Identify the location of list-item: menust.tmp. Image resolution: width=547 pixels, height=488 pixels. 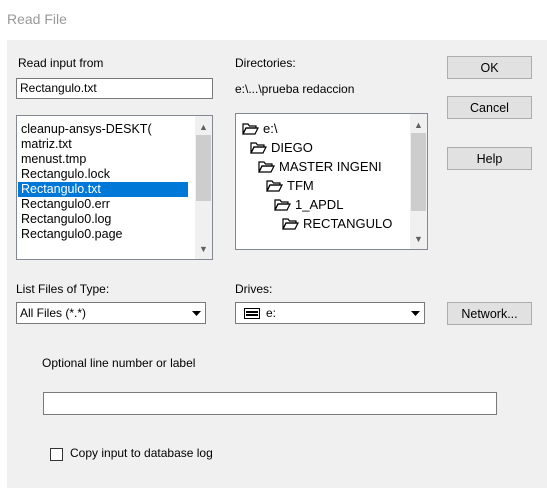
(53, 159).